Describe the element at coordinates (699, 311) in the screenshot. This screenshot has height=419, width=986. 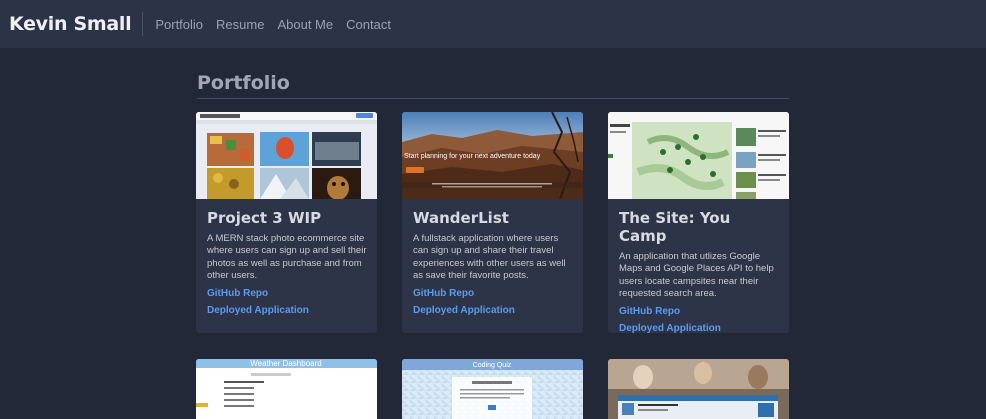
I see `project-3-github-link: GitHub Repo` at that location.